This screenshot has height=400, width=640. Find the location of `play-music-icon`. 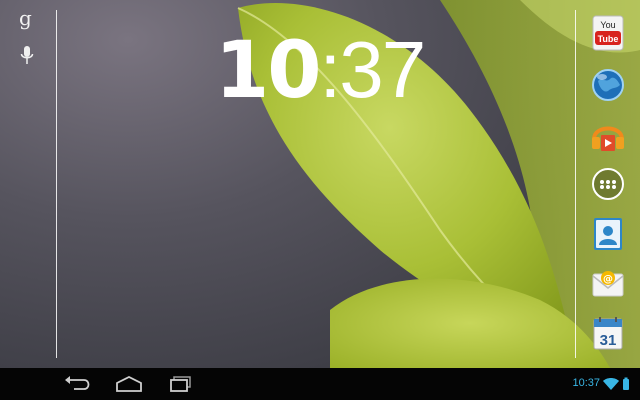

play-music-icon is located at coordinates (608, 135).